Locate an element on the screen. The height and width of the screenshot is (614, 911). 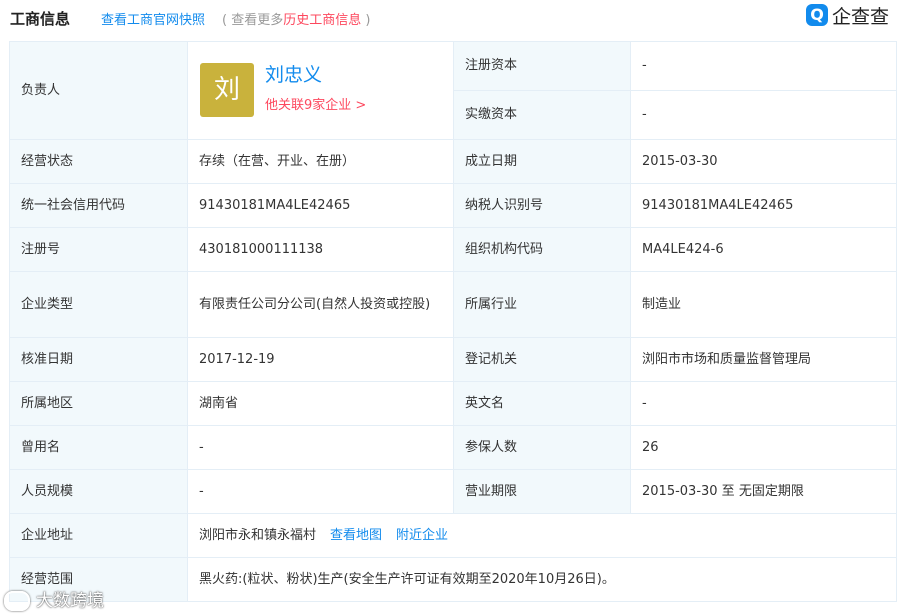
authority-value: 浏阳市市场和质量监督管理局 is located at coordinates (763, 359).